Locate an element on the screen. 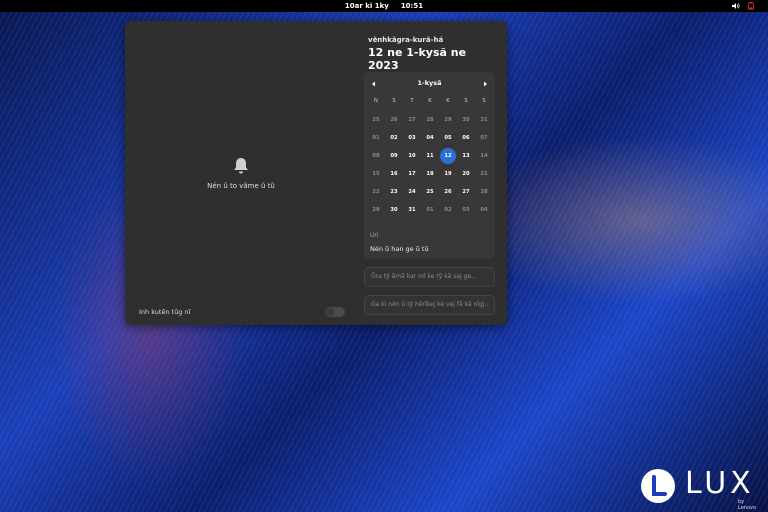 The height and width of the screenshot is (512, 768). calendar-day-number: 01 is located at coordinates (430, 210).